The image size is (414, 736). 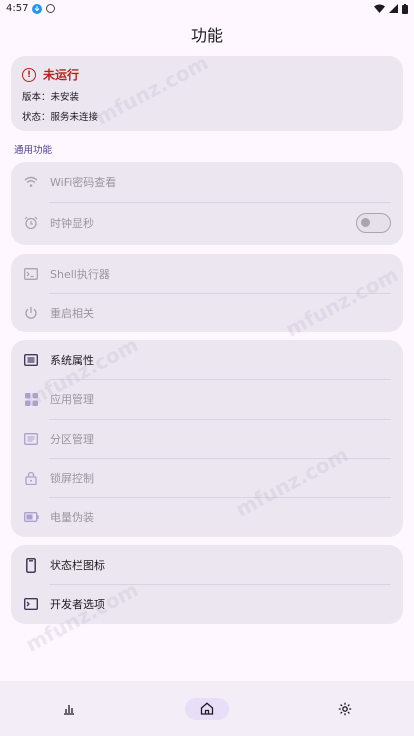 What do you see at coordinates (31, 478) in the screenshot?
I see `lock-icon` at bounding box center [31, 478].